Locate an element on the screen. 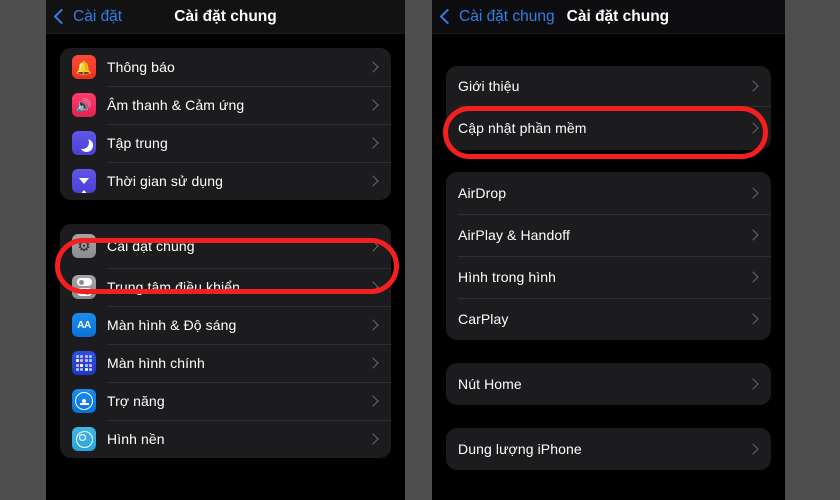 The height and width of the screenshot is (500, 840). right-group-3: Nút Home is located at coordinates (608, 384).